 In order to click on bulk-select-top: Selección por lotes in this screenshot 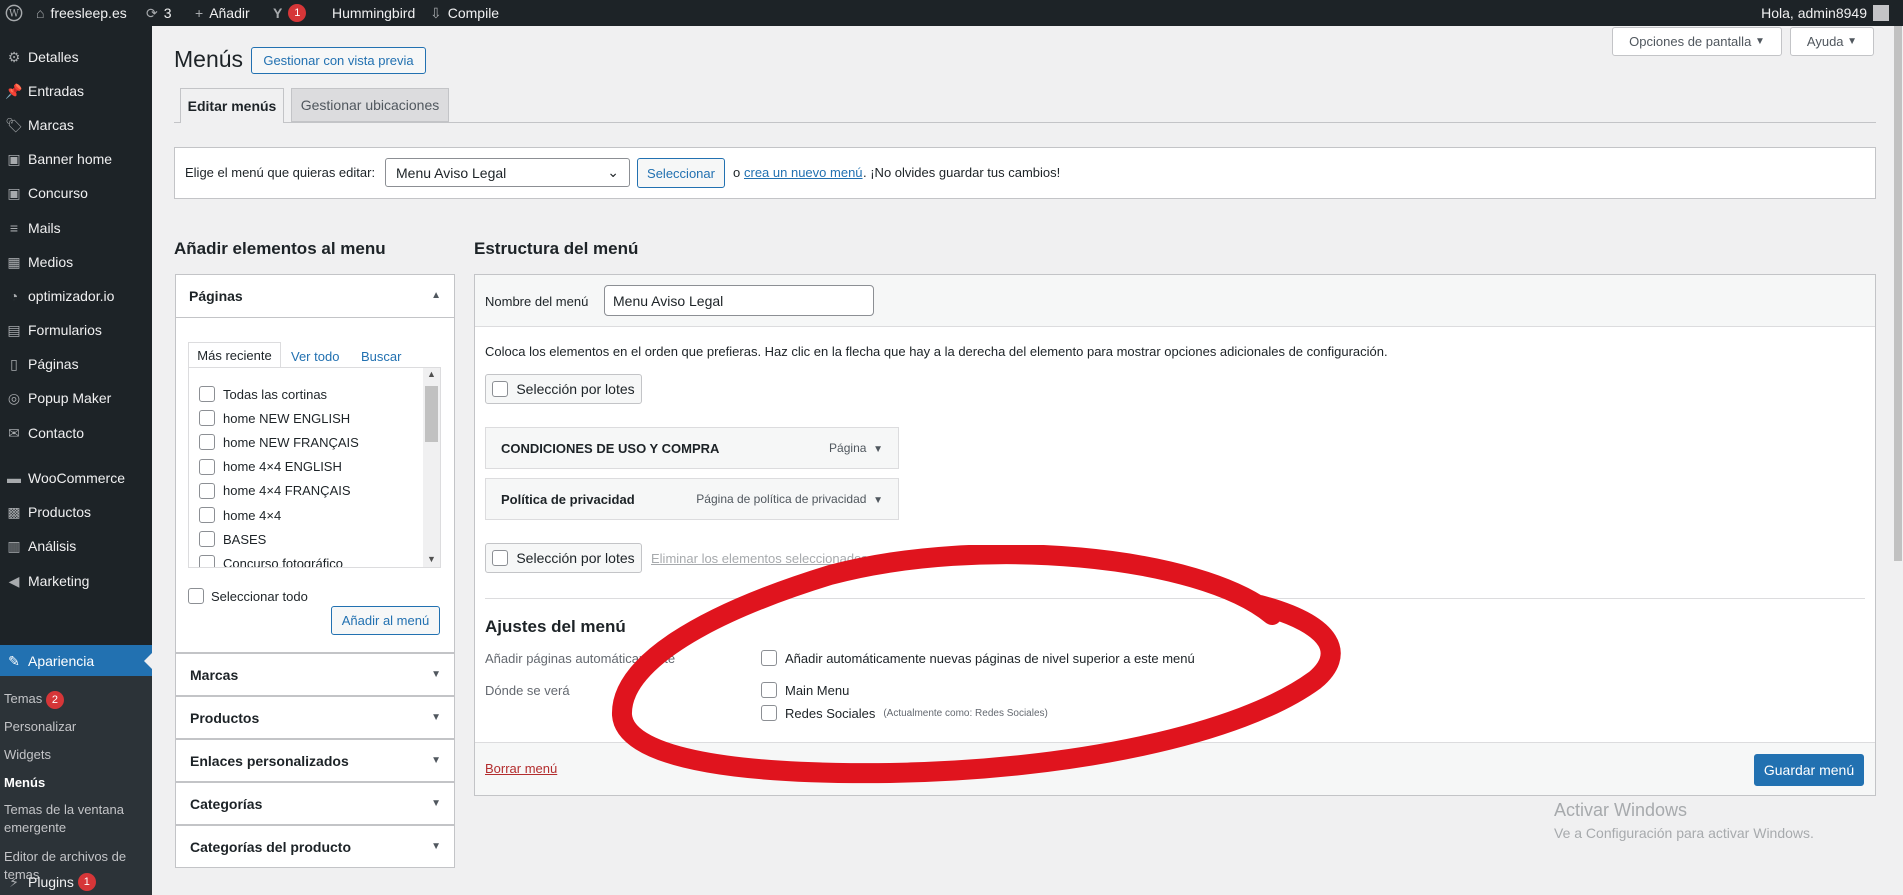, I will do `click(563, 389)`.